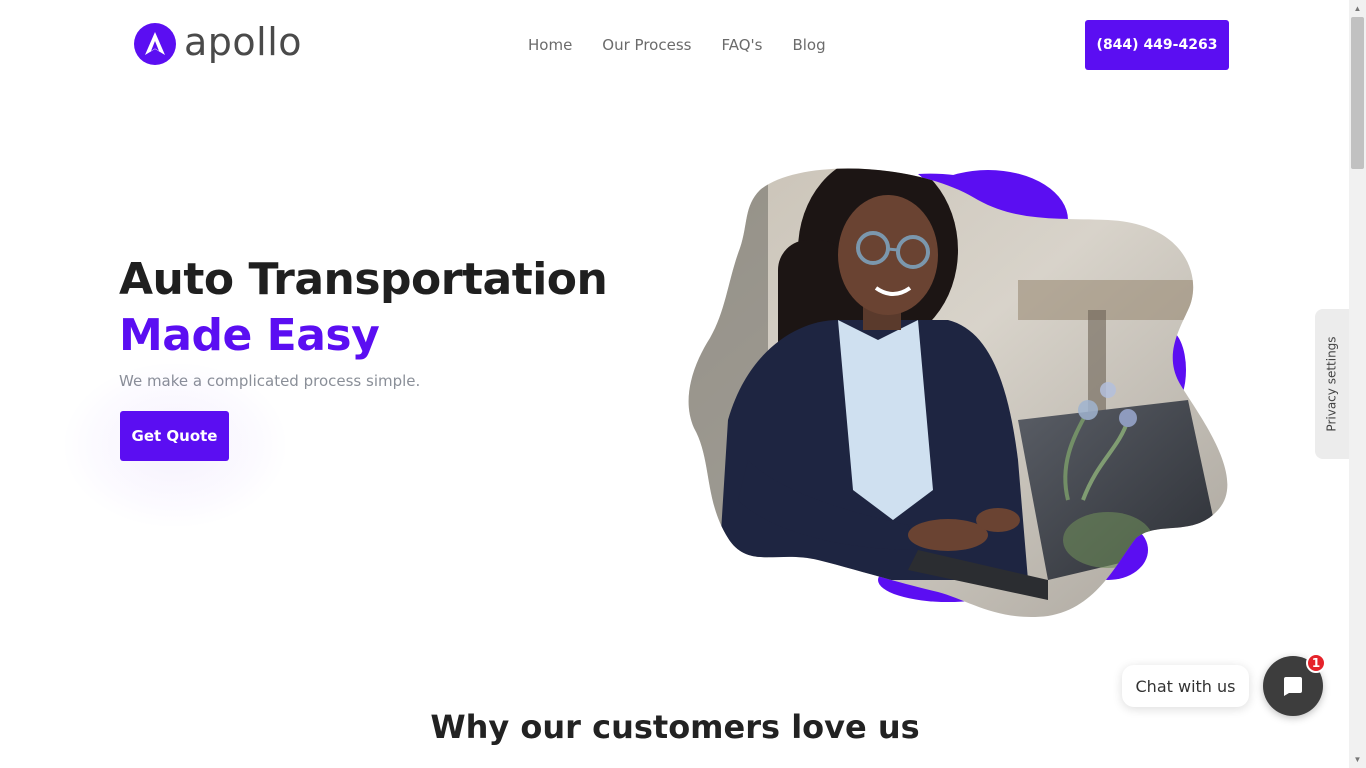  Describe the element at coordinates (363, 308) in the screenshot. I see `hero-title: Auto Transportation Made Easy` at that location.